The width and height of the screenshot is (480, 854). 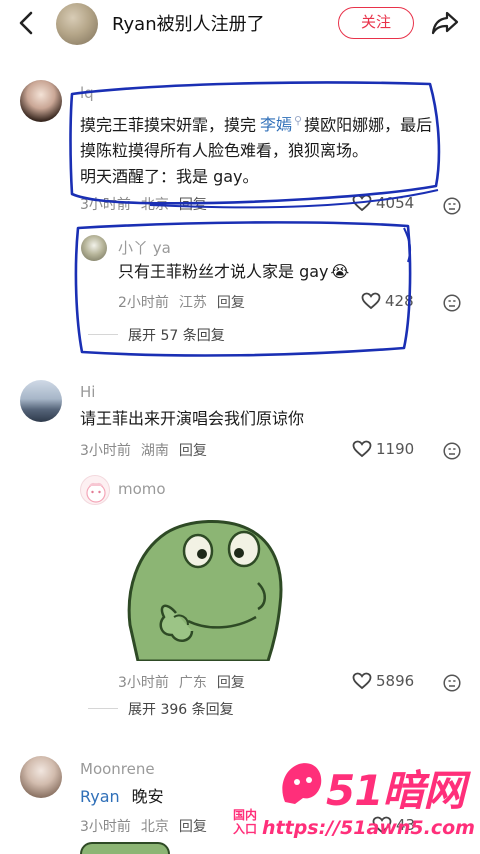 I want to click on crying-emoji: 😭, so click(x=340, y=271).